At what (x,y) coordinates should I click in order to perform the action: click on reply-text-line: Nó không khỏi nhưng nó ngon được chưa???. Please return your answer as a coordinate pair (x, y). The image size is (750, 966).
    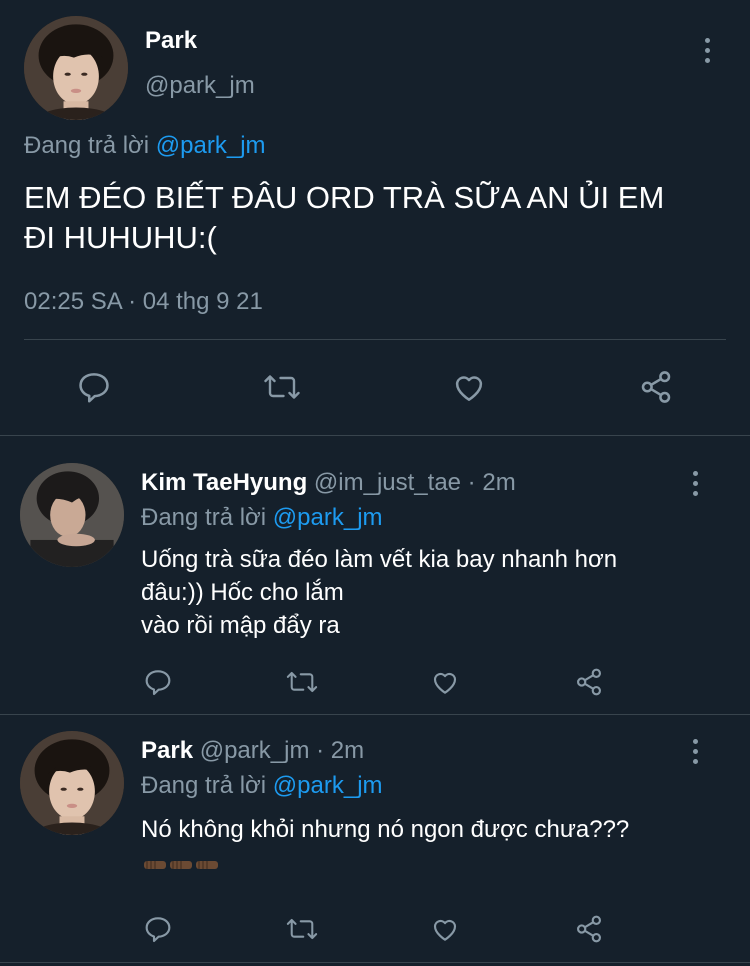
    Looking at the image, I should click on (385, 829).